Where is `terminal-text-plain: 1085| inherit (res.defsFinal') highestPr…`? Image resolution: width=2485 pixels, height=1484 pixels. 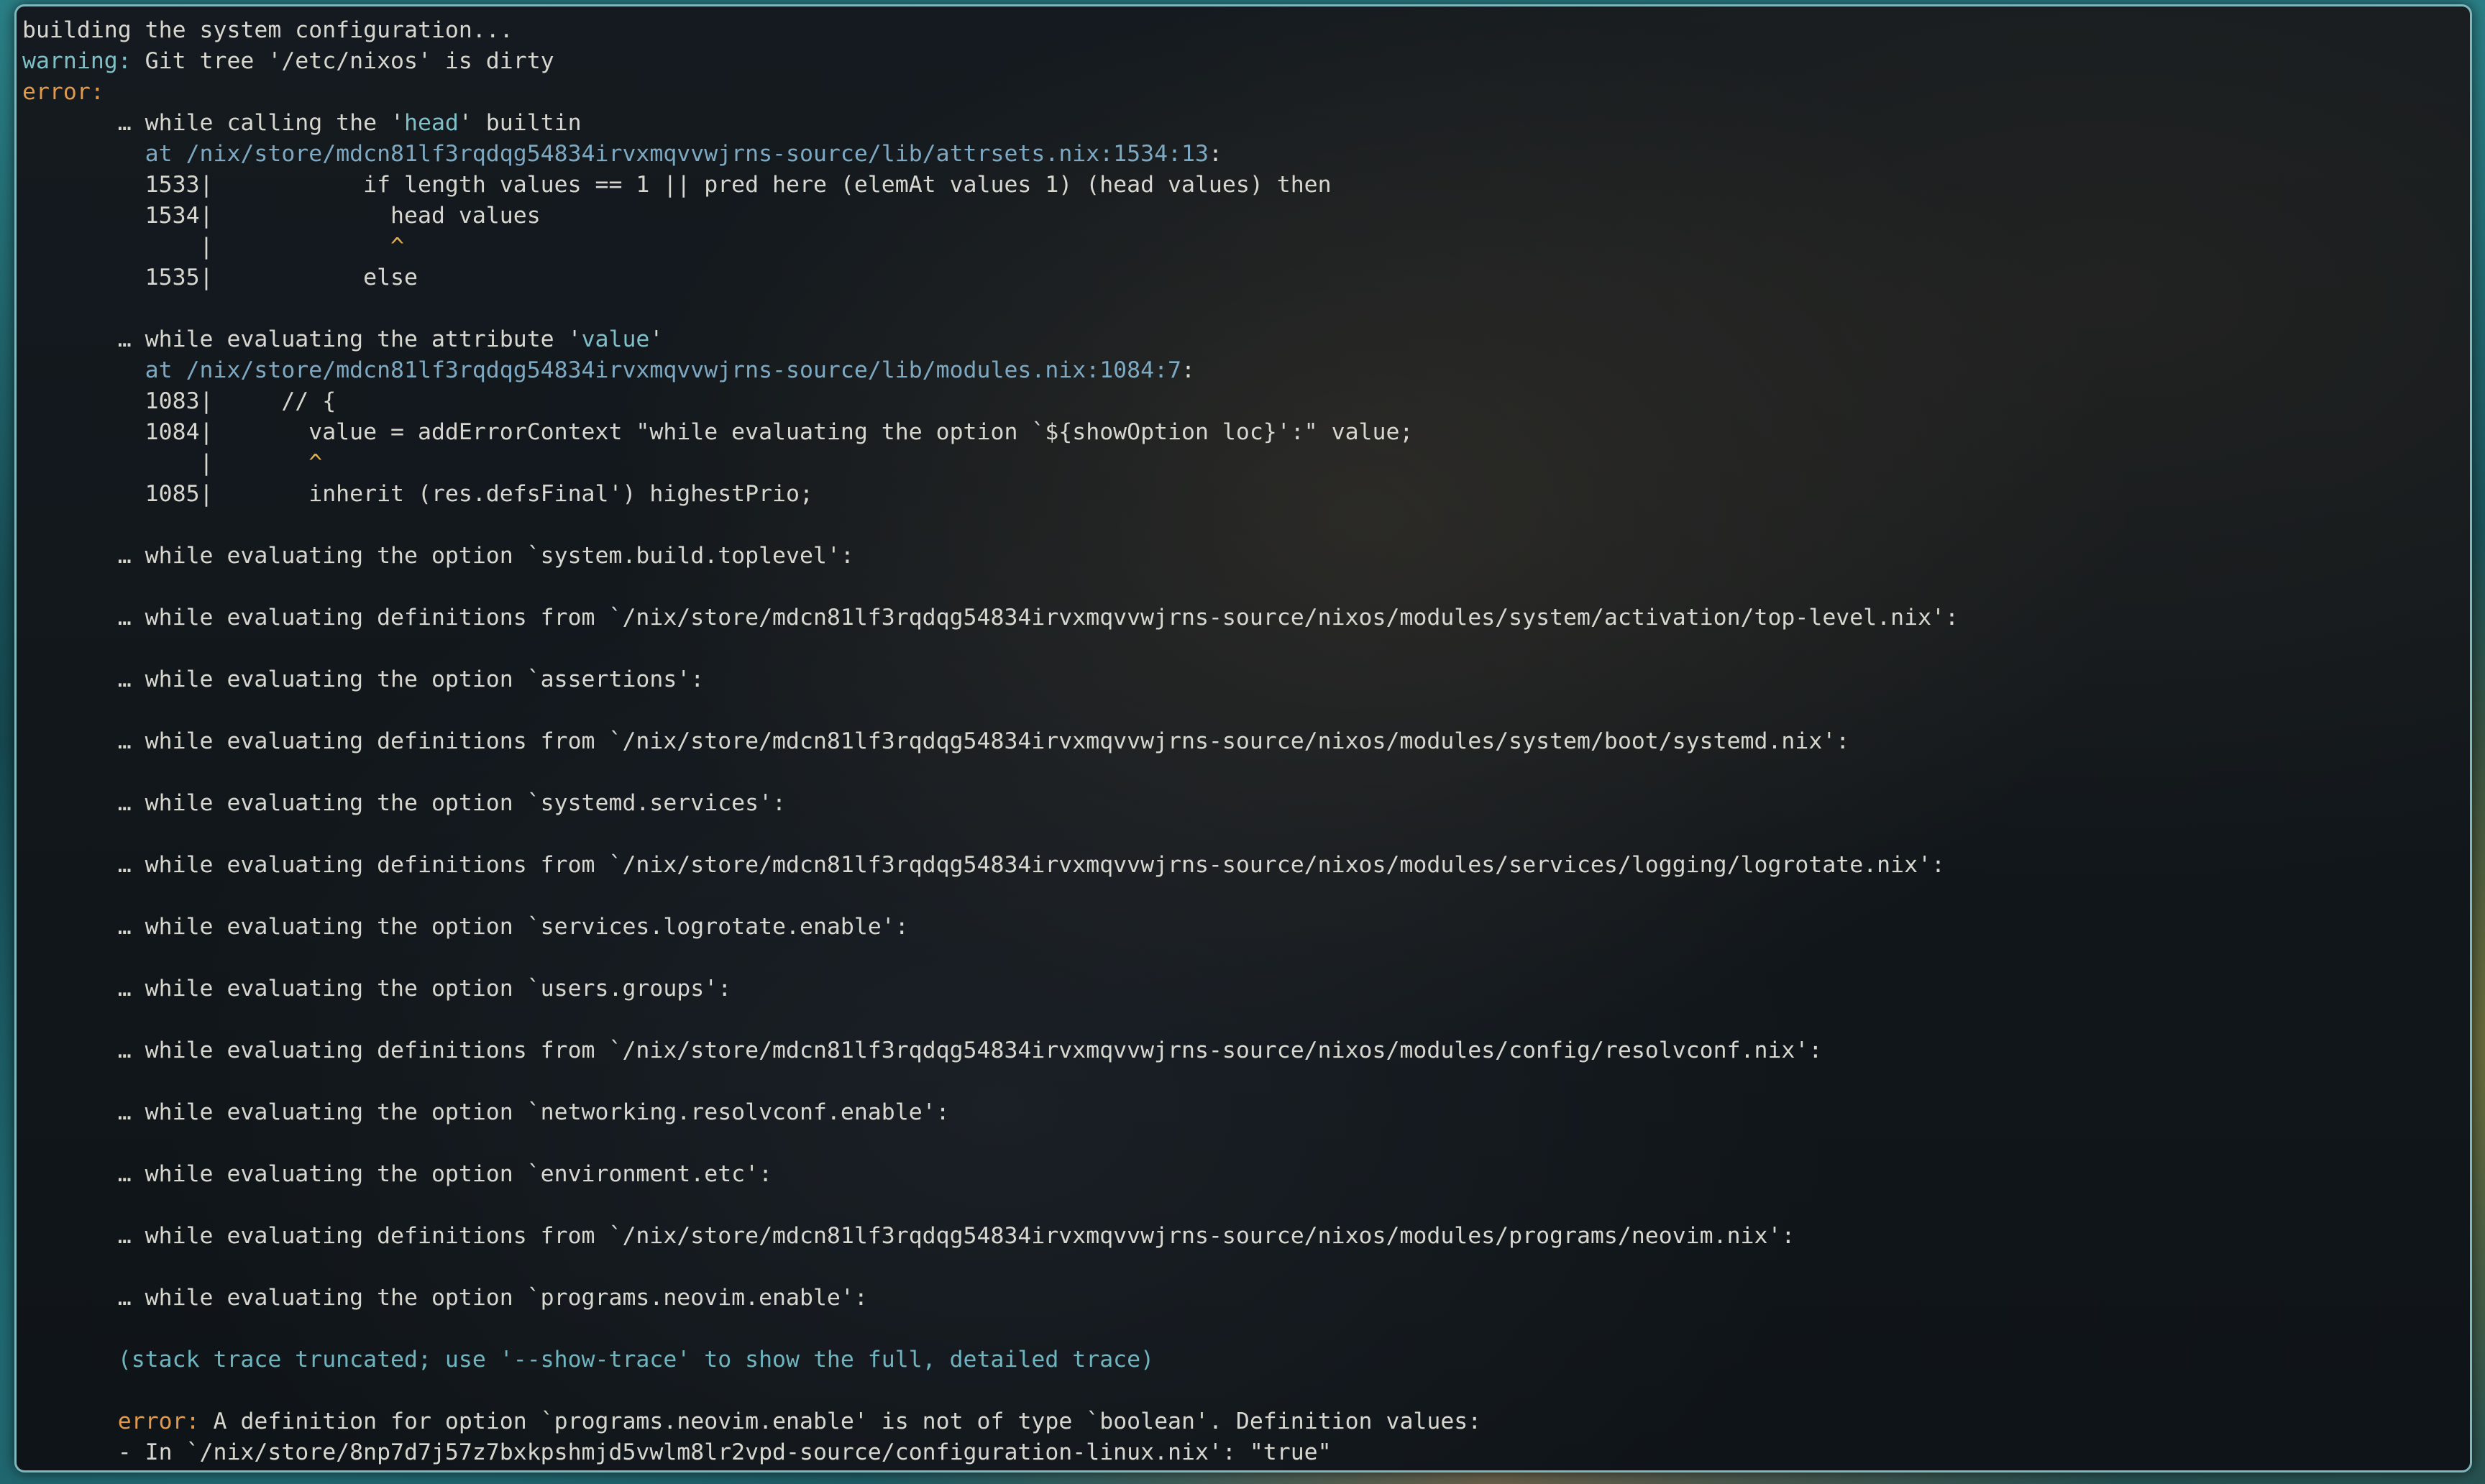 terminal-text-plain: 1085| inherit (res.defsFinal') highestPr… is located at coordinates (418, 494).